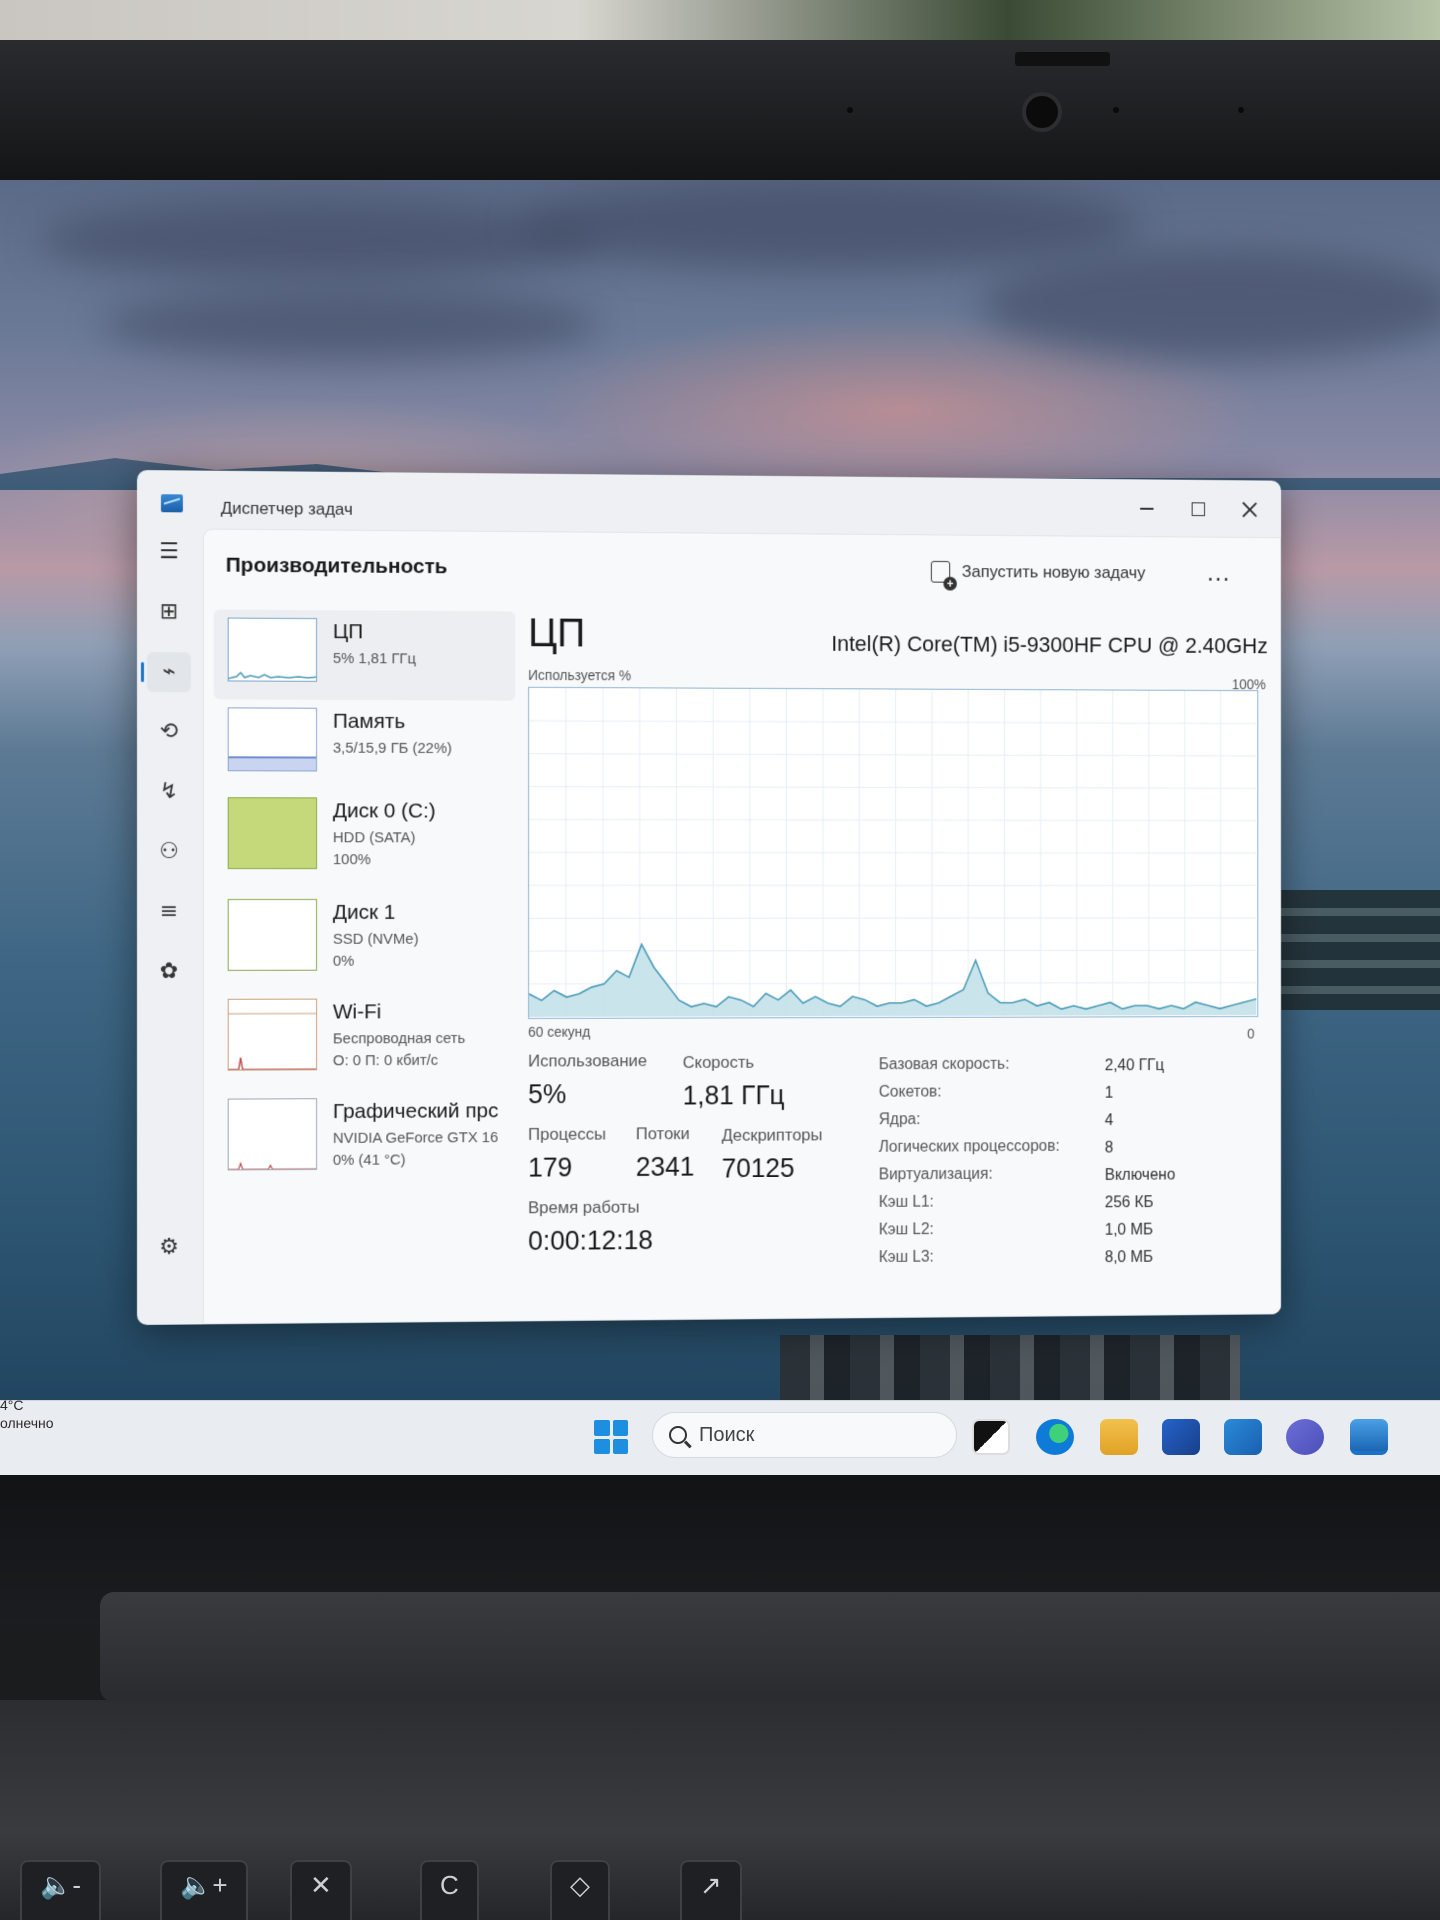 The height and width of the screenshot is (1920, 1440). I want to click on nav-users: ⚇, so click(169, 852).